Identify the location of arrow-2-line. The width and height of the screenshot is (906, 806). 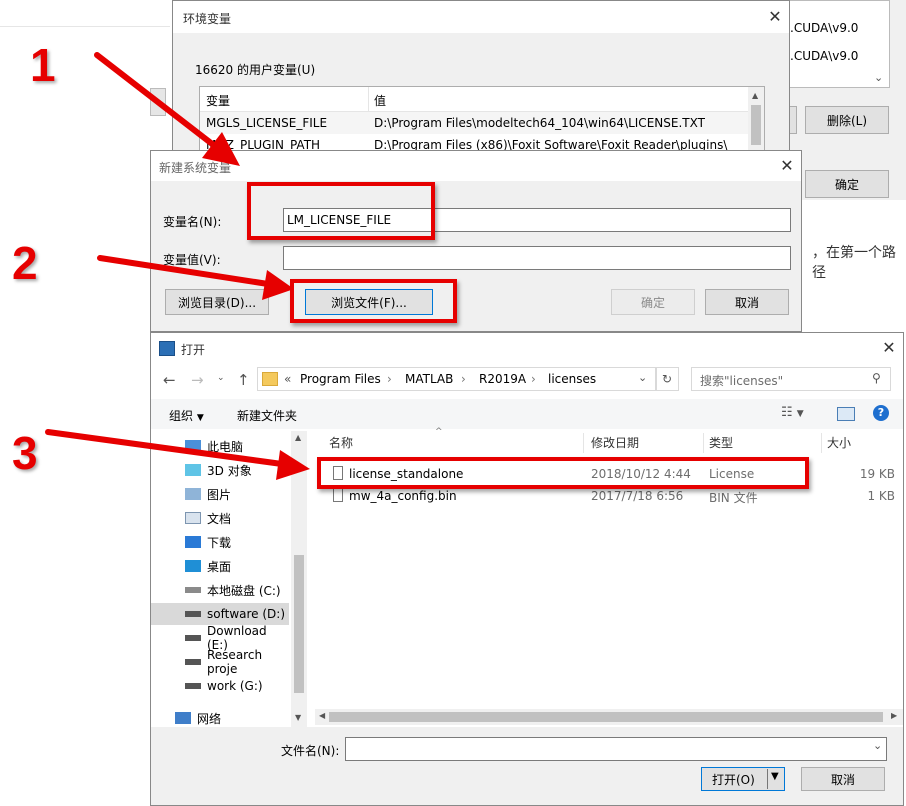
(184, 271).